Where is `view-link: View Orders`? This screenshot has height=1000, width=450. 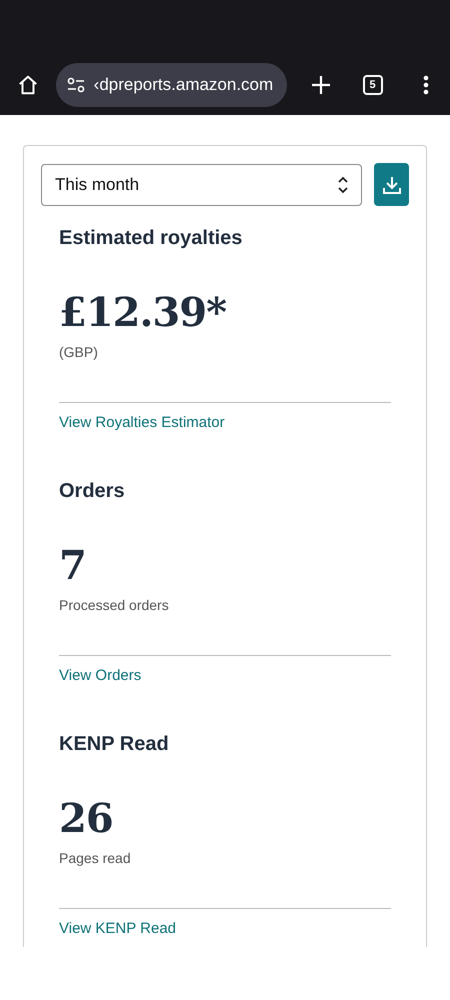 view-link: View Orders is located at coordinates (100, 675).